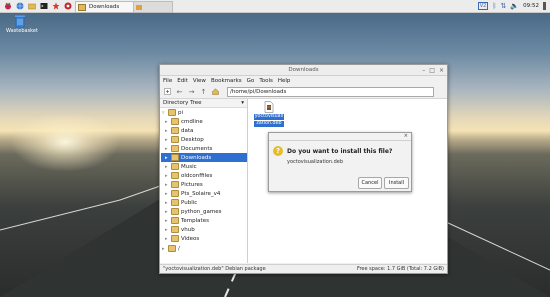 This screenshot has width=550, height=297. Describe the element at coordinates (242, 103) in the screenshot. I see `tree-header-dropdown-icon: ▾` at that location.